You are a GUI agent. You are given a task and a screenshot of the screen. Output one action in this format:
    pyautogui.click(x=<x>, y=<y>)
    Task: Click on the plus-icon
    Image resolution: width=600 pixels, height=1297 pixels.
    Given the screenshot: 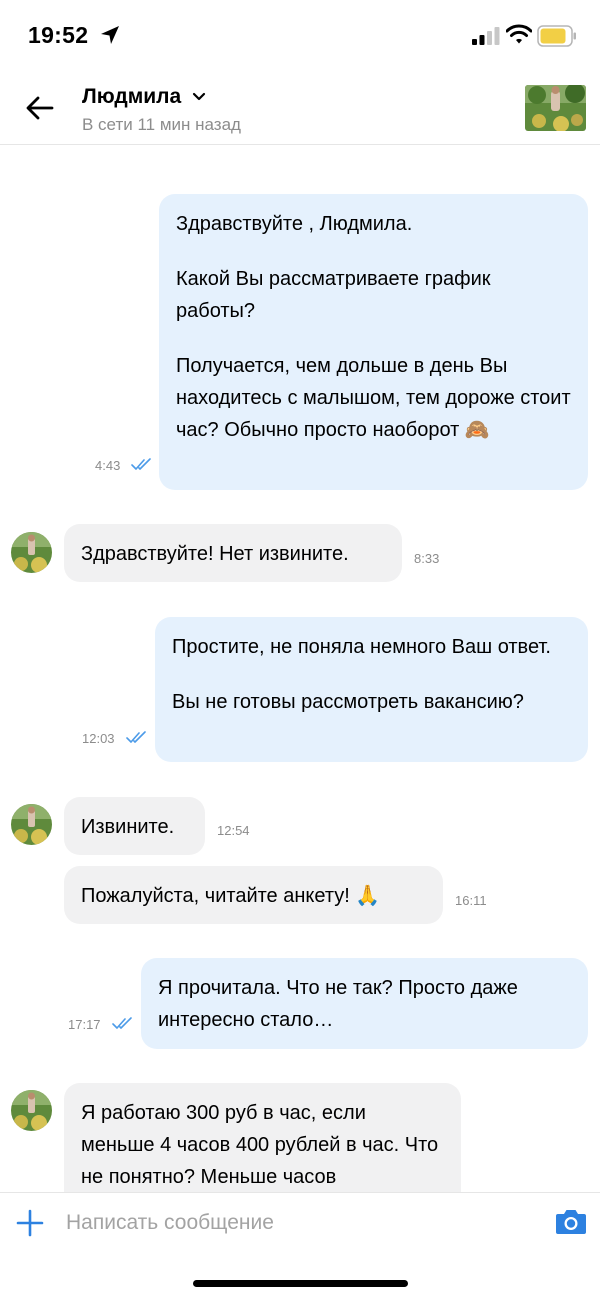 What is the action you would take?
    pyautogui.click(x=30, y=1223)
    